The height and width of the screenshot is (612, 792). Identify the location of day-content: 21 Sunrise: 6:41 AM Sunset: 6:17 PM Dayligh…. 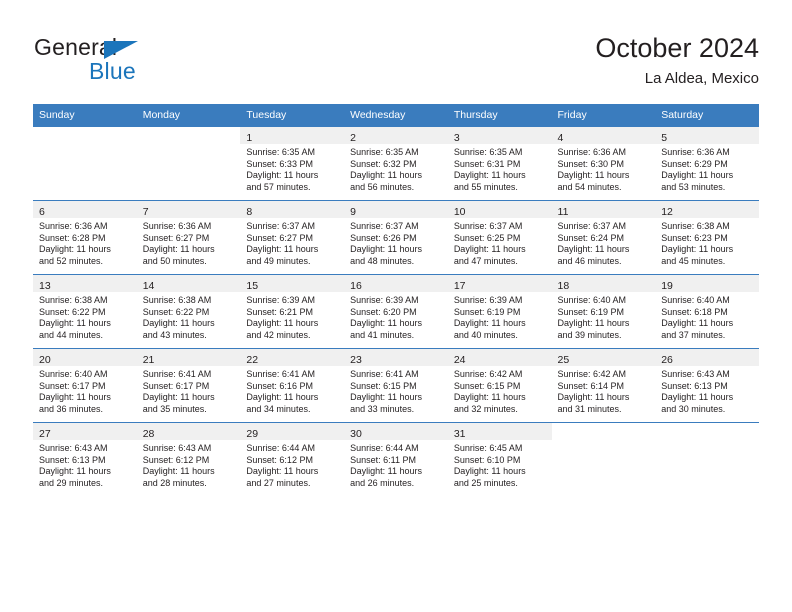
(188, 385).